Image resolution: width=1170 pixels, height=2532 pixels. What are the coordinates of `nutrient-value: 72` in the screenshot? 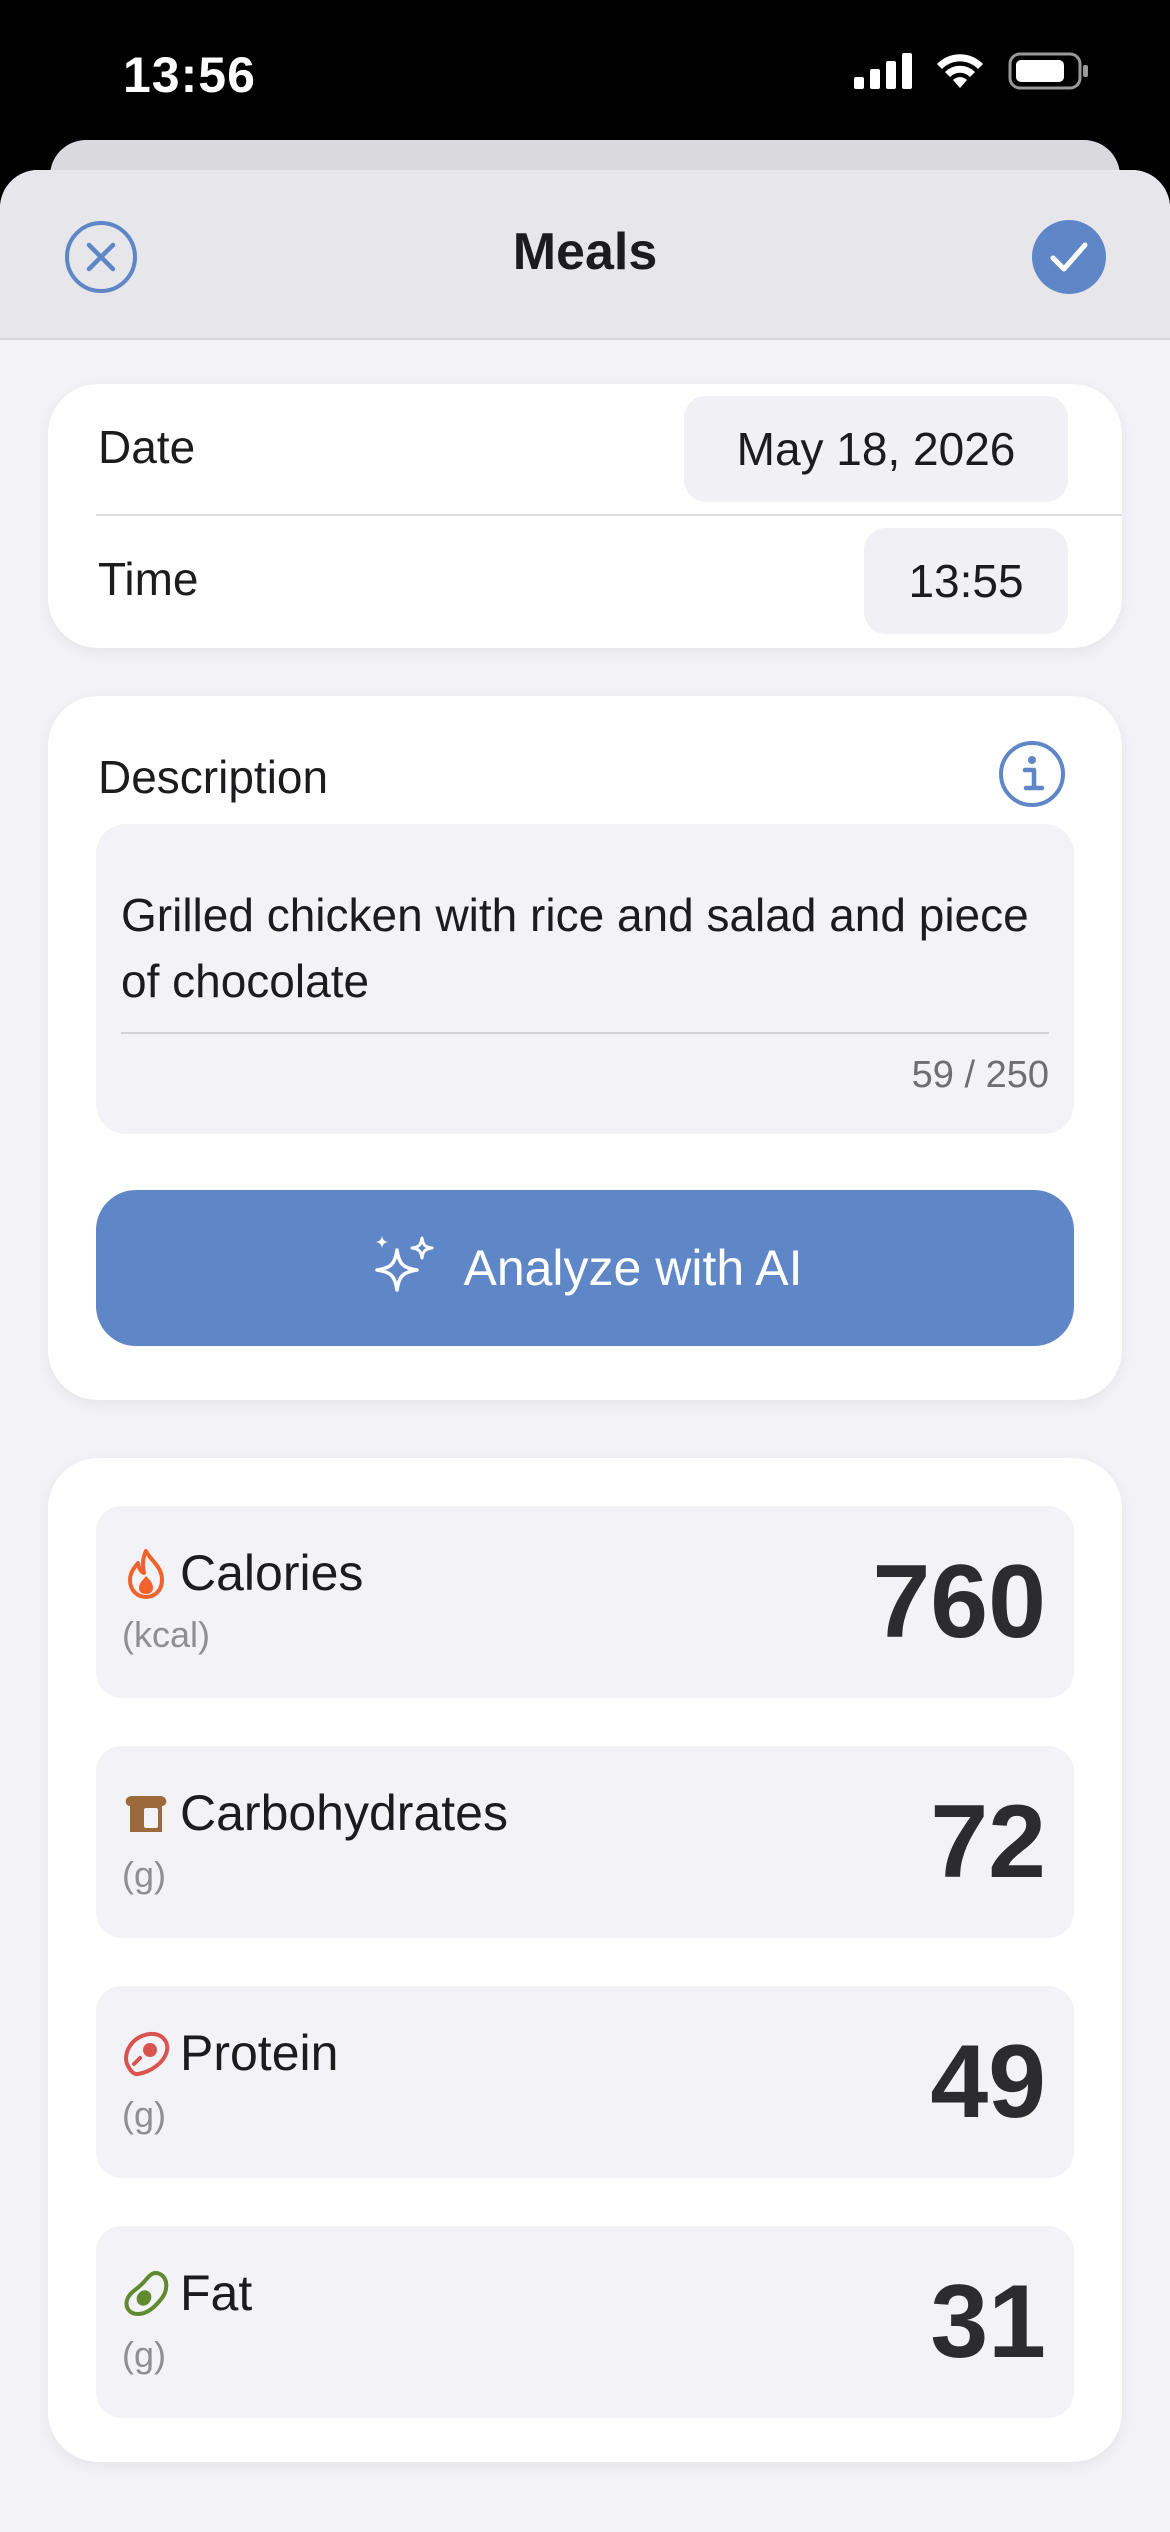 It's located at (988, 1842).